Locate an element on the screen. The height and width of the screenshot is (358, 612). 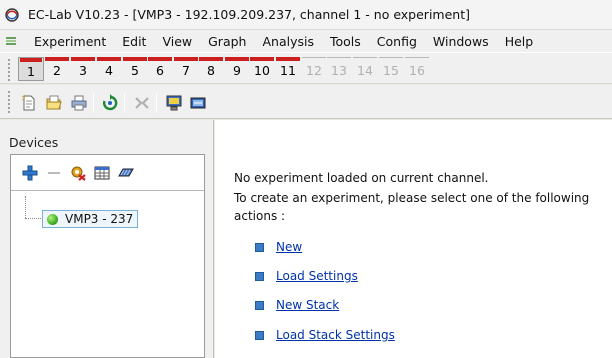
disconnect-icon is located at coordinates (142, 103).